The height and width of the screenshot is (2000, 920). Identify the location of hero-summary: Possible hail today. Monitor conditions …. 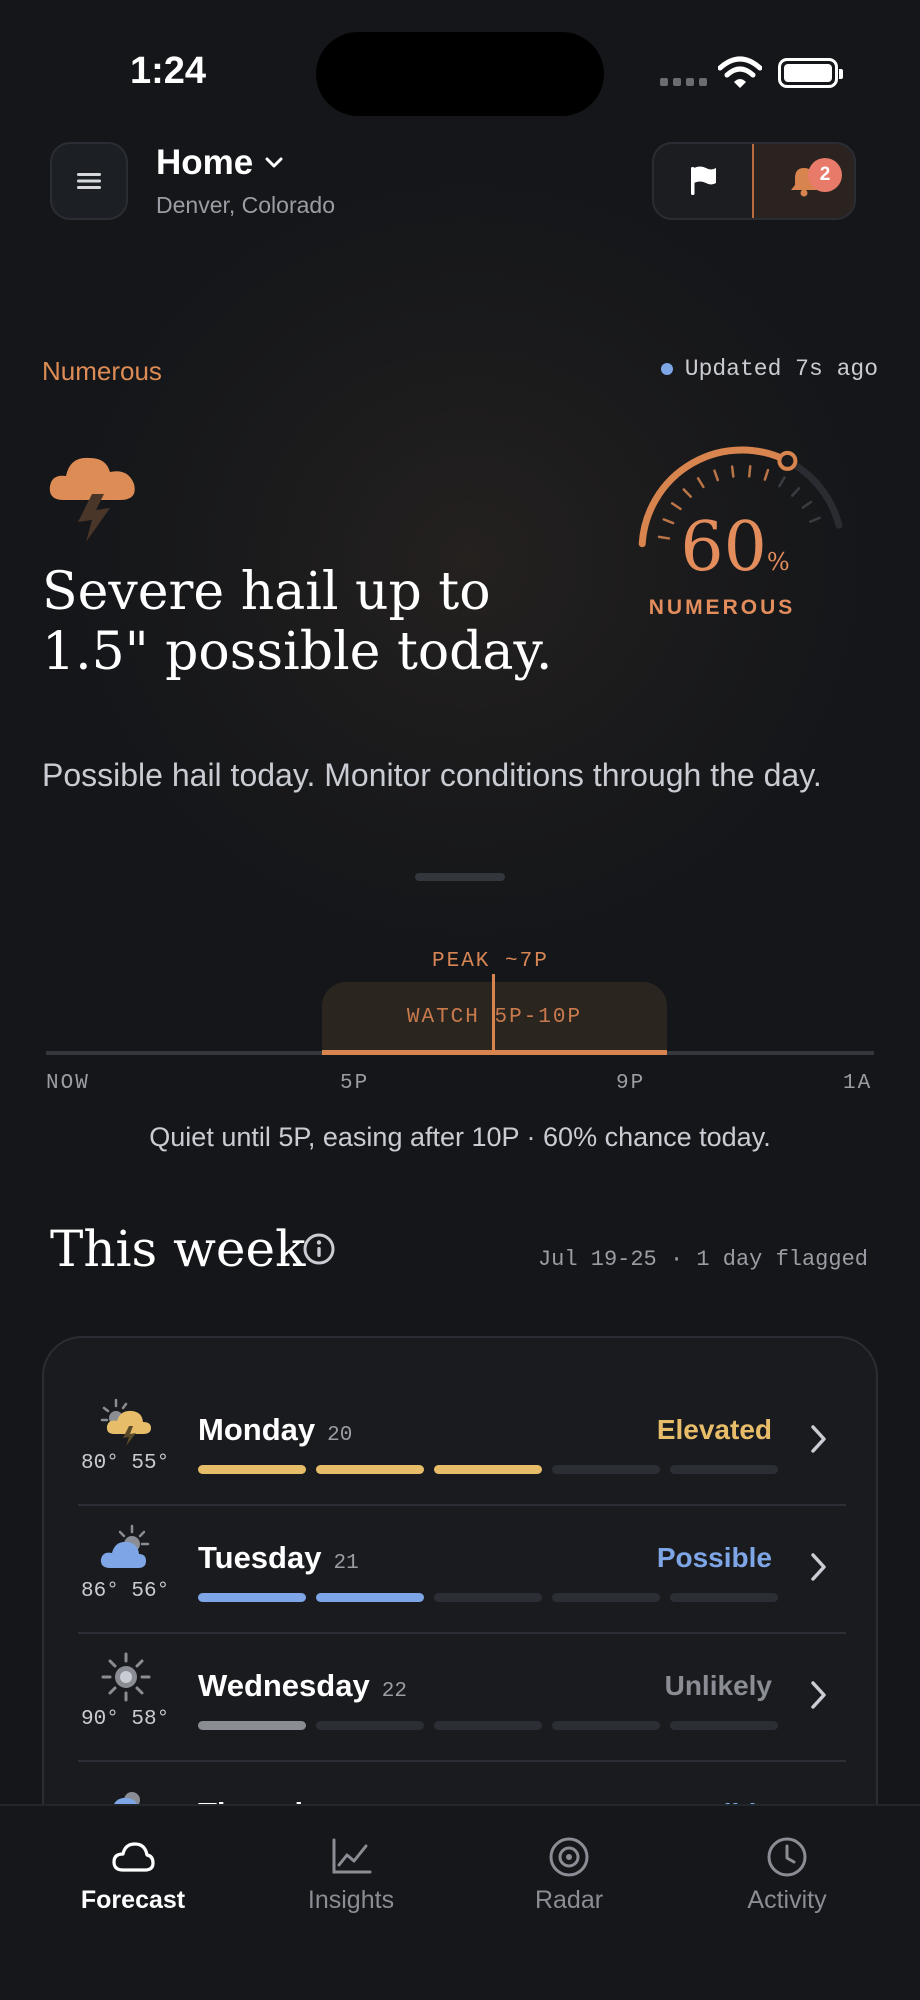
(432, 775).